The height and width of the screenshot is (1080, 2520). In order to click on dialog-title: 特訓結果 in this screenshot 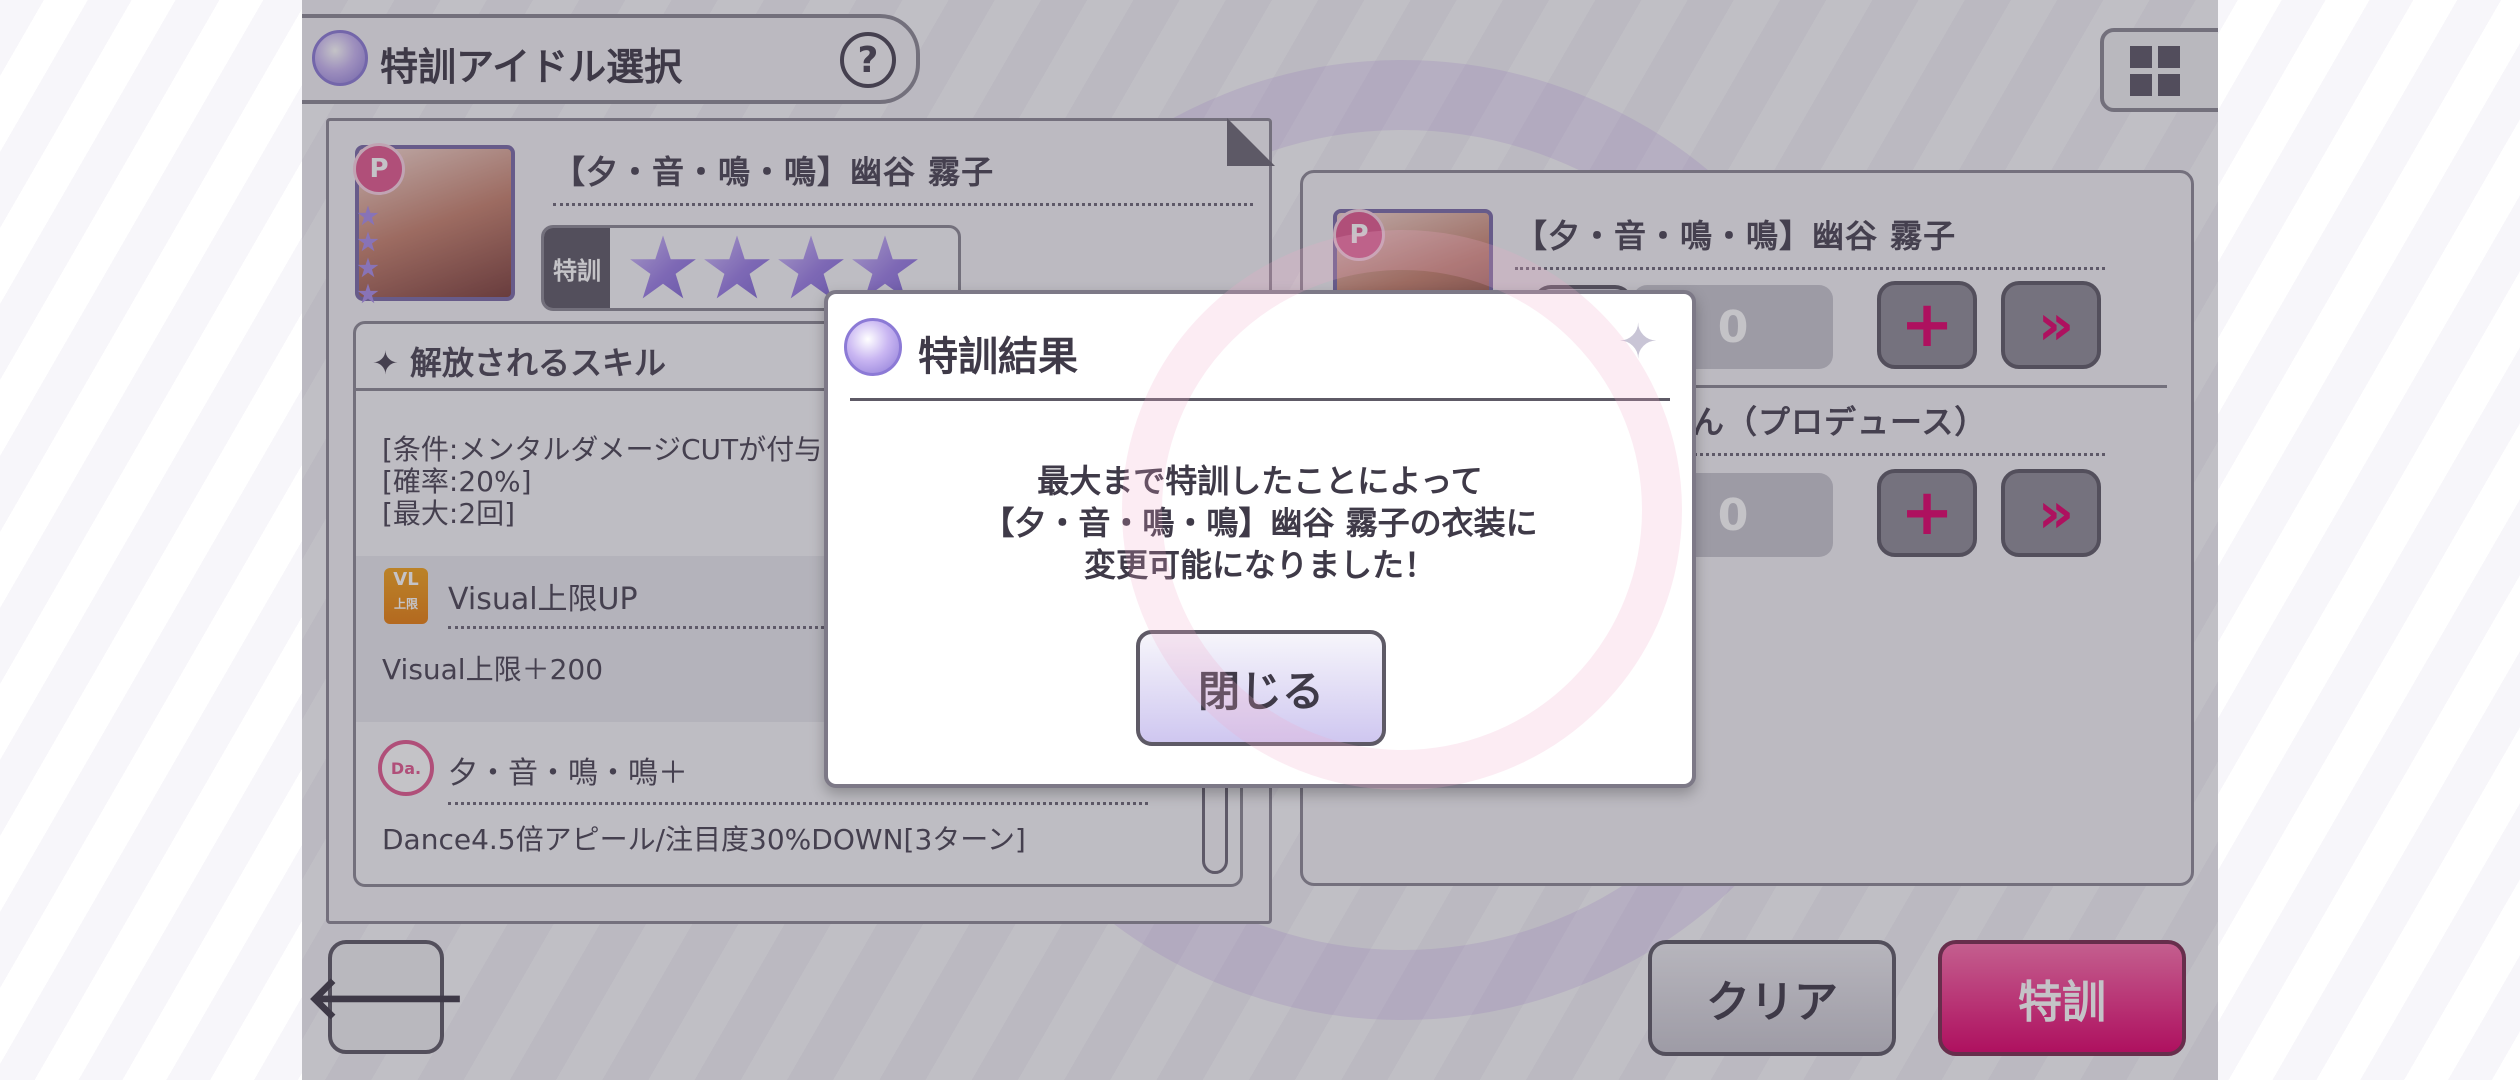, I will do `click(998, 357)`.